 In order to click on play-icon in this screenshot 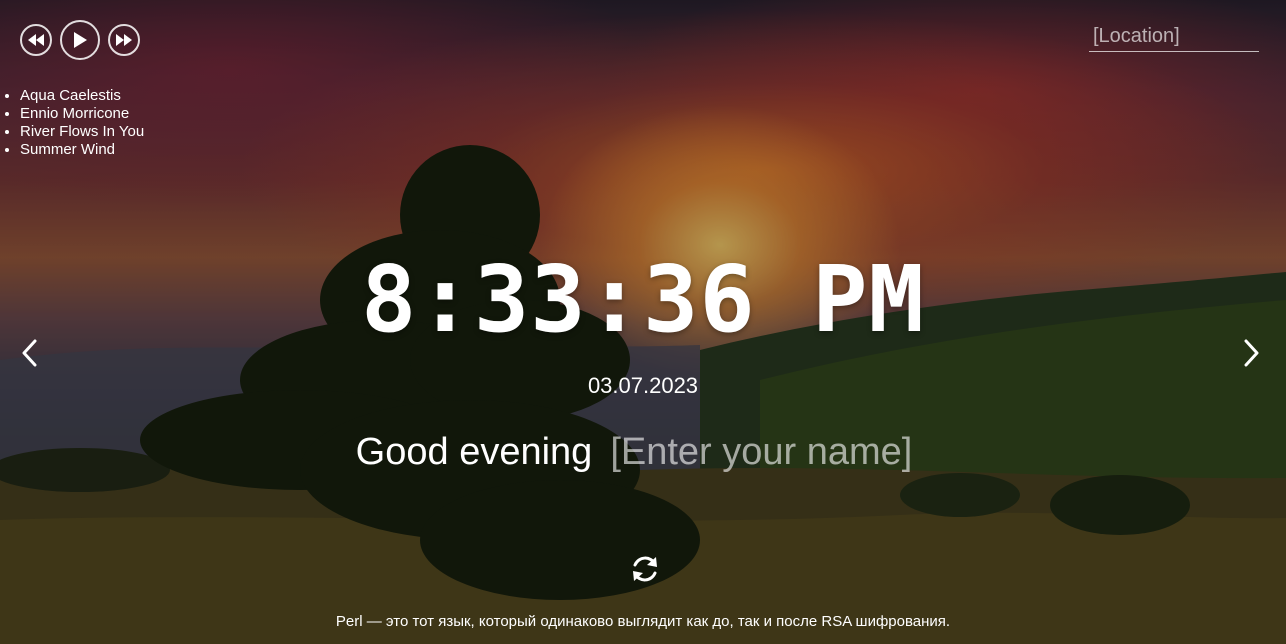, I will do `click(80, 40)`.